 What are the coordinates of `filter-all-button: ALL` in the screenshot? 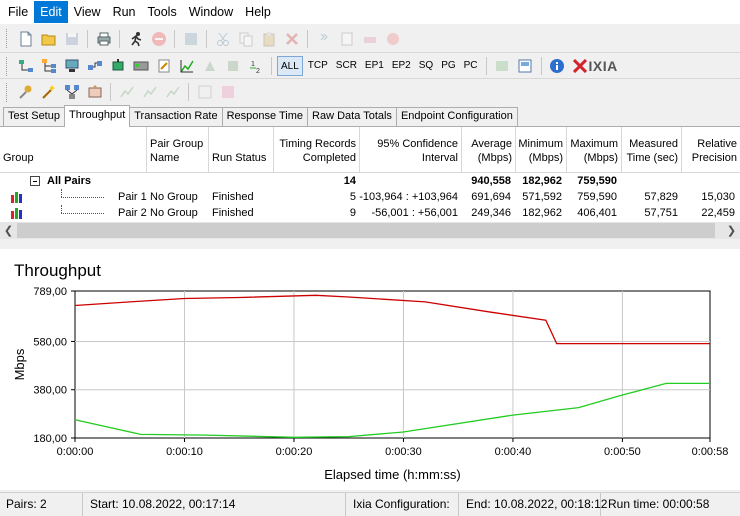 It's located at (290, 66).